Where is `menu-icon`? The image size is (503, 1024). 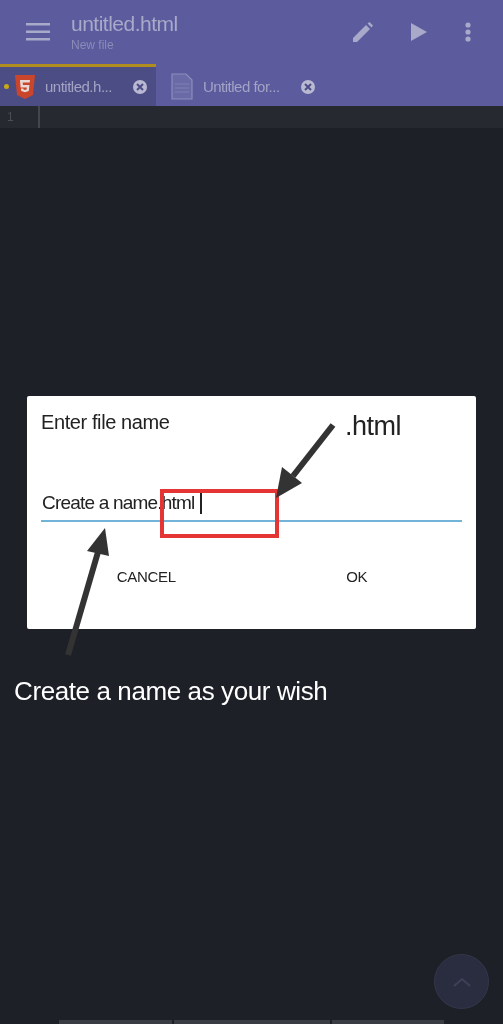
menu-icon is located at coordinates (38, 32).